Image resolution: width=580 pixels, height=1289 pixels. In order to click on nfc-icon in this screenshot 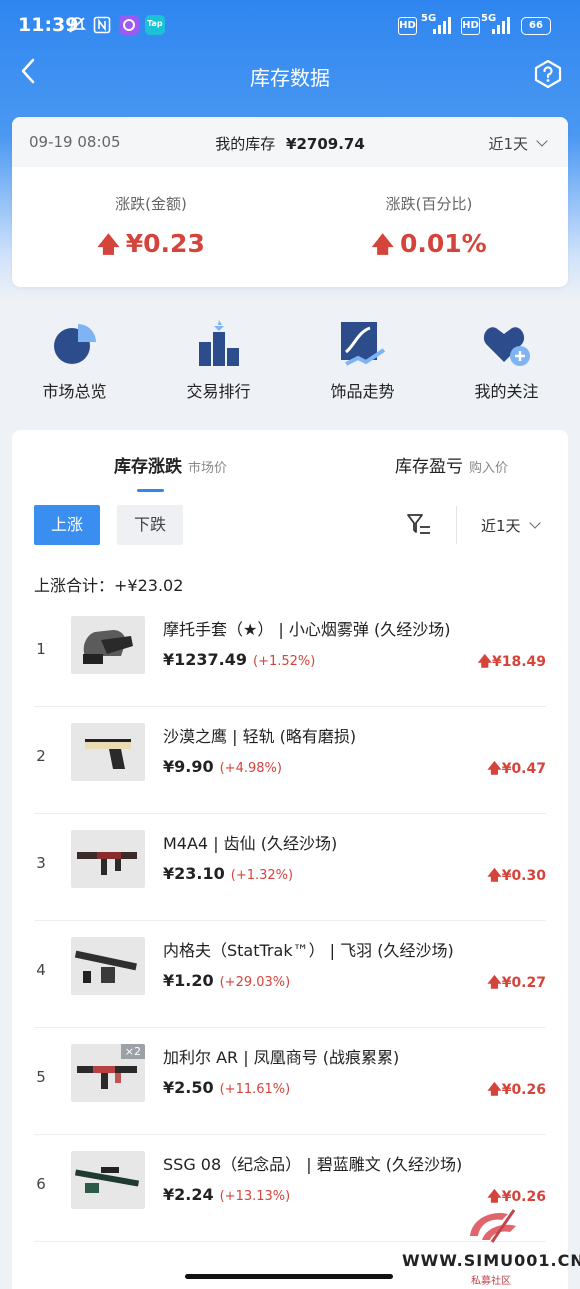, I will do `click(102, 27)`.